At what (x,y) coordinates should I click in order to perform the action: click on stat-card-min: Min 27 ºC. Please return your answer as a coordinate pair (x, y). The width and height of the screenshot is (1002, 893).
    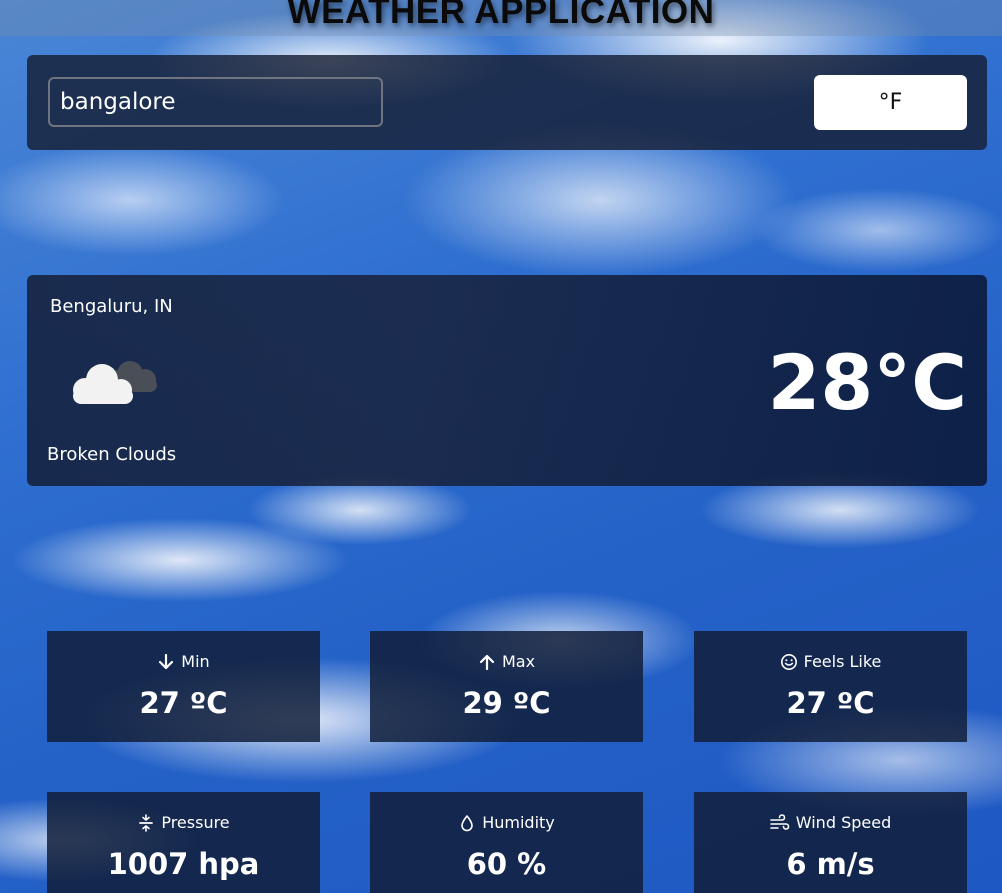
    Looking at the image, I should click on (183, 686).